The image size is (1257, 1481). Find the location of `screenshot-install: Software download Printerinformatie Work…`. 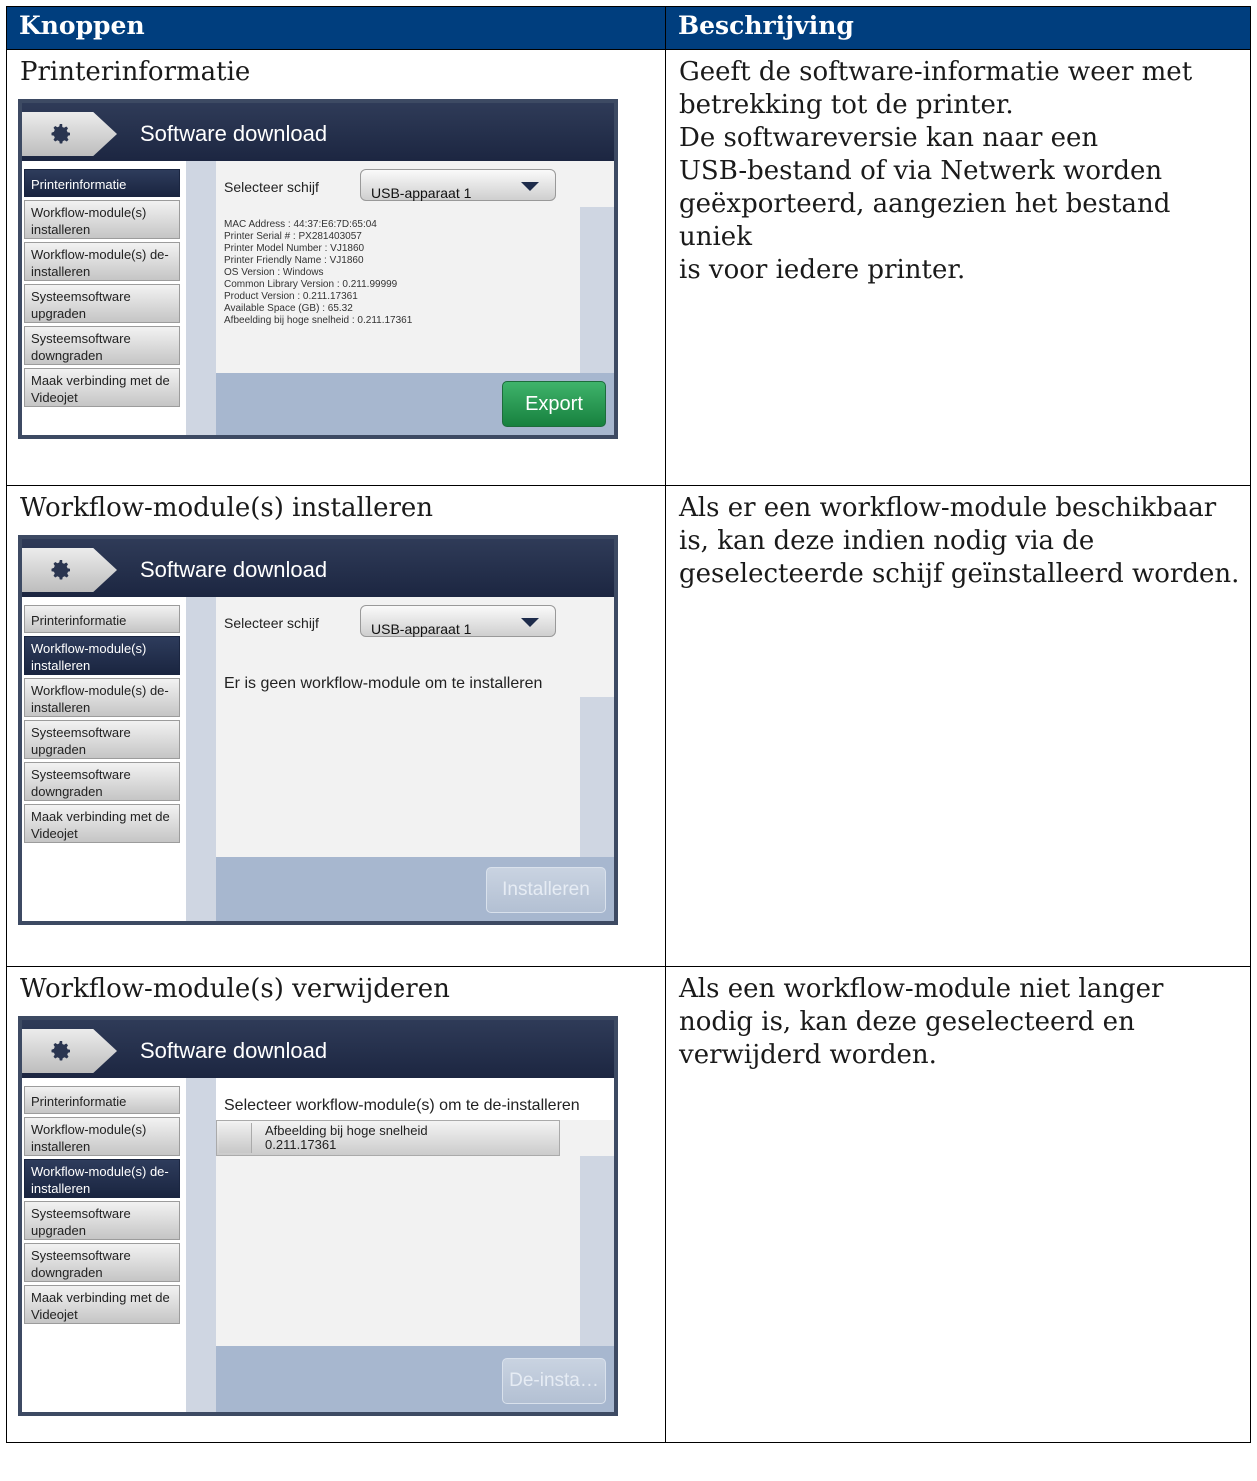

screenshot-install: Software download Printerinformatie Work… is located at coordinates (318, 730).